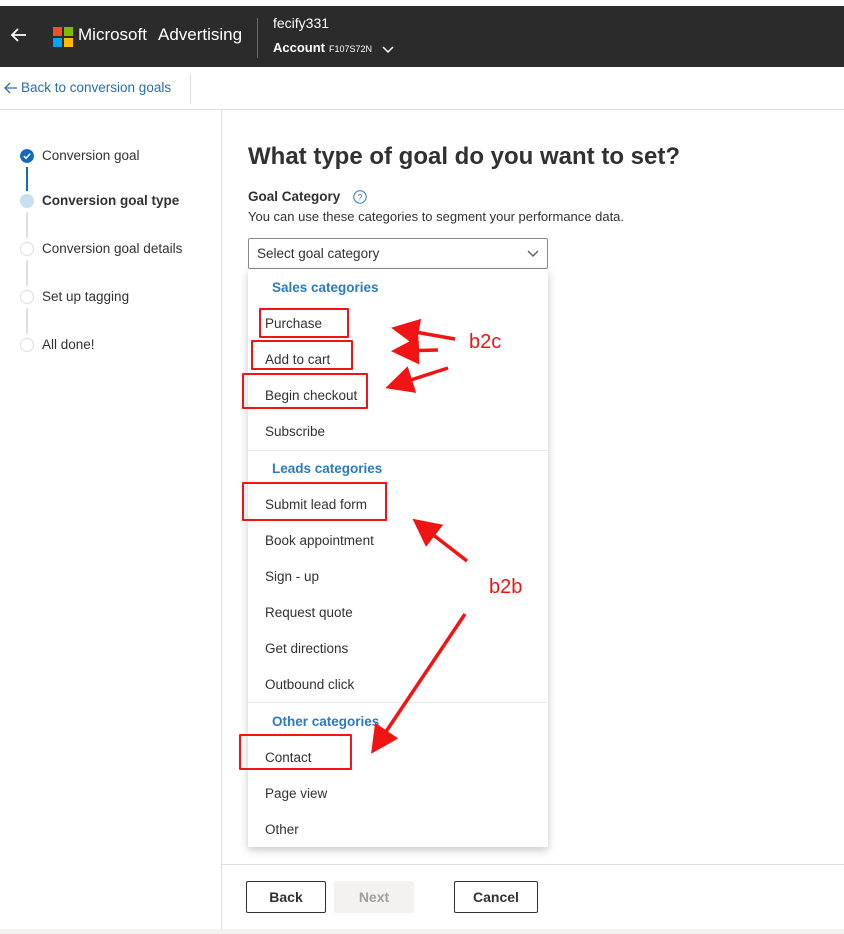 This screenshot has width=844, height=934. Describe the element at coordinates (506, 587) in the screenshot. I see `annotation-label-b2b: b2b` at that location.